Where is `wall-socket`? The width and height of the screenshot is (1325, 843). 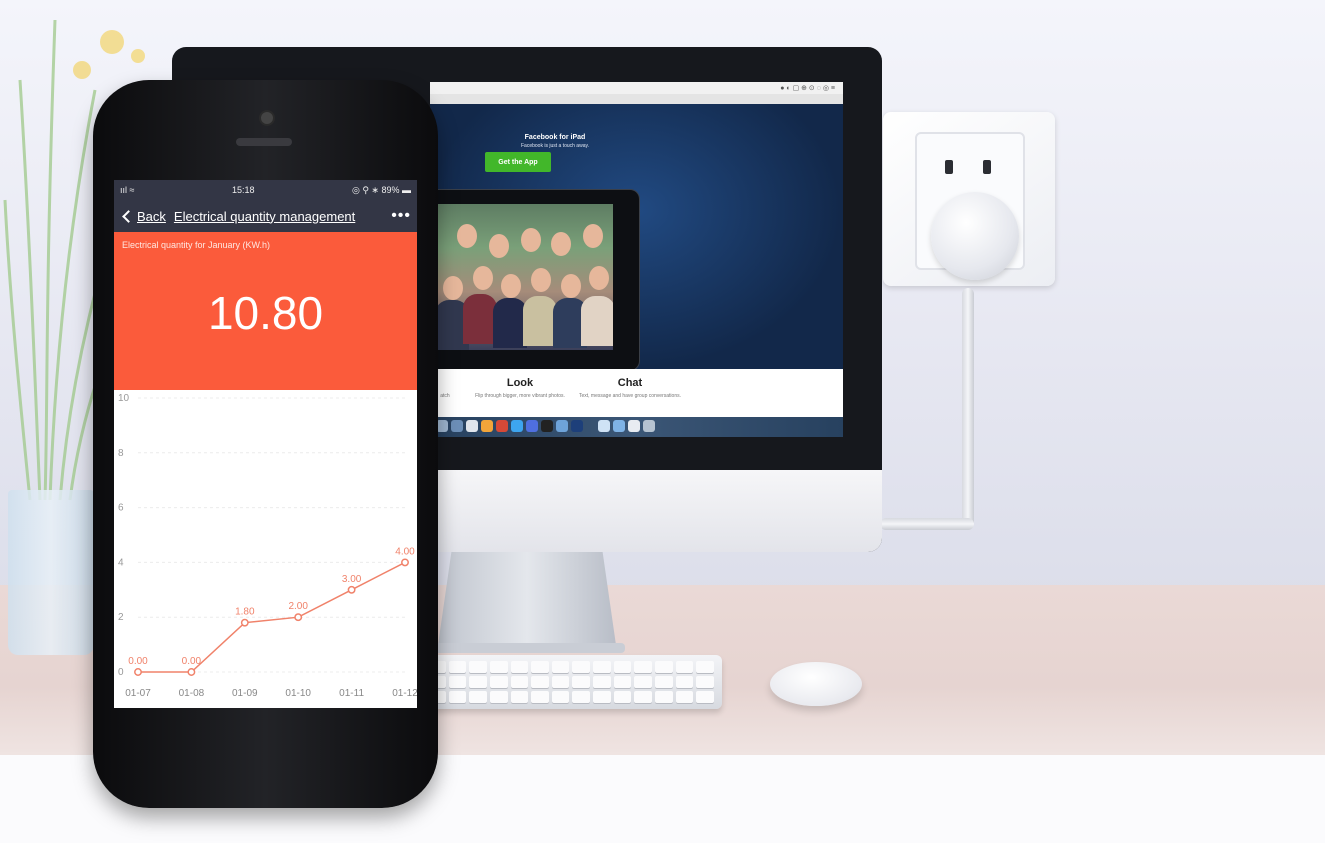 wall-socket is located at coordinates (969, 199).